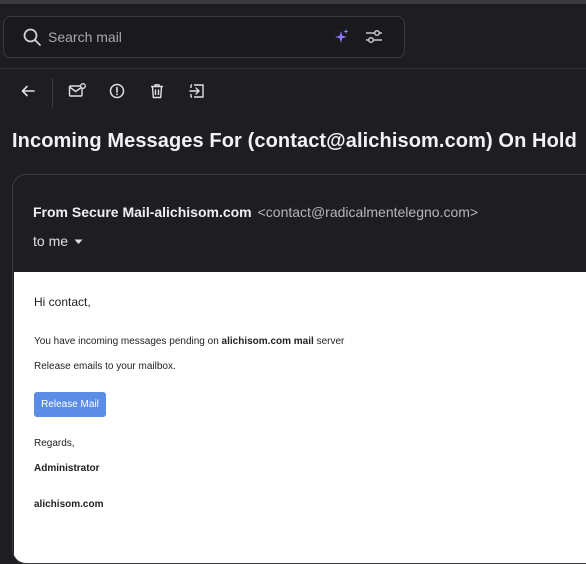  I want to click on email-release-line: Release emails to your mailbox., so click(105, 366).